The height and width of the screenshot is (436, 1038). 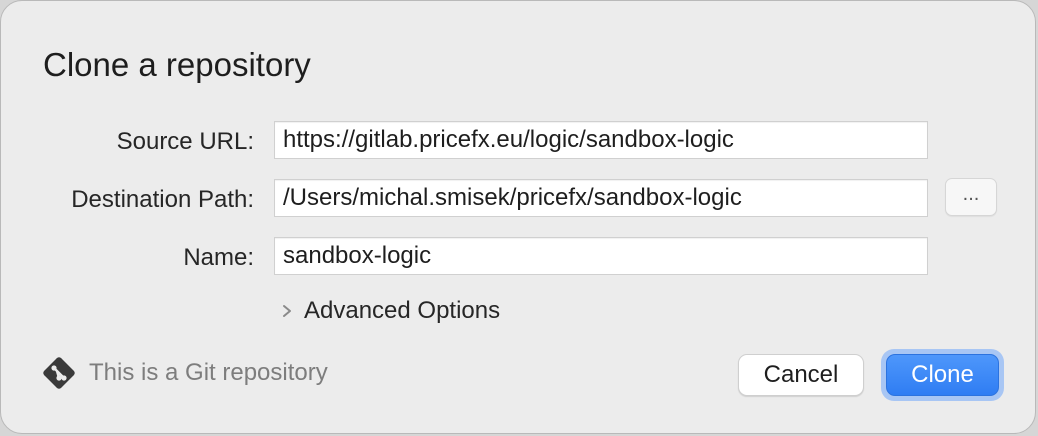 What do you see at coordinates (601, 256) in the screenshot?
I see `name-input` at bounding box center [601, 256].